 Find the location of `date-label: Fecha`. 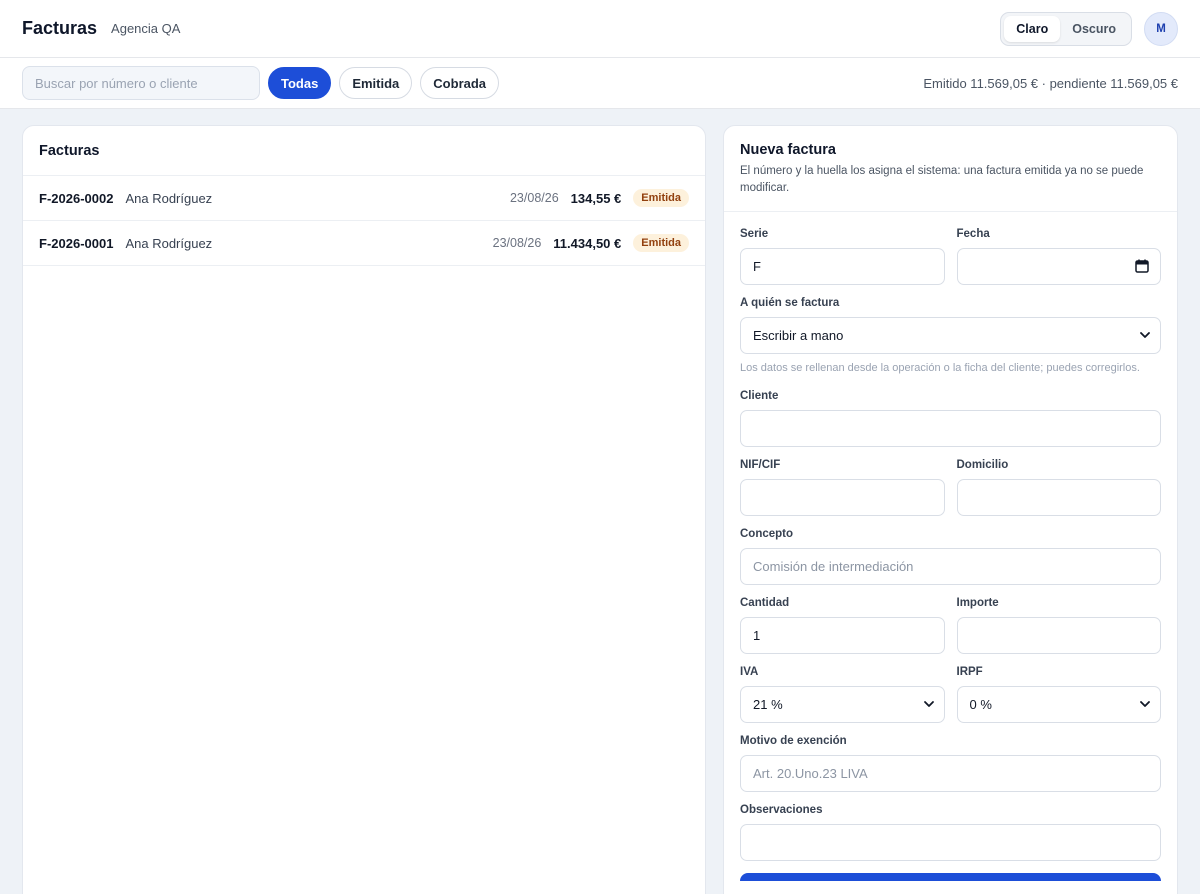

date-label: Fecha is located at coordinates (973, 234).